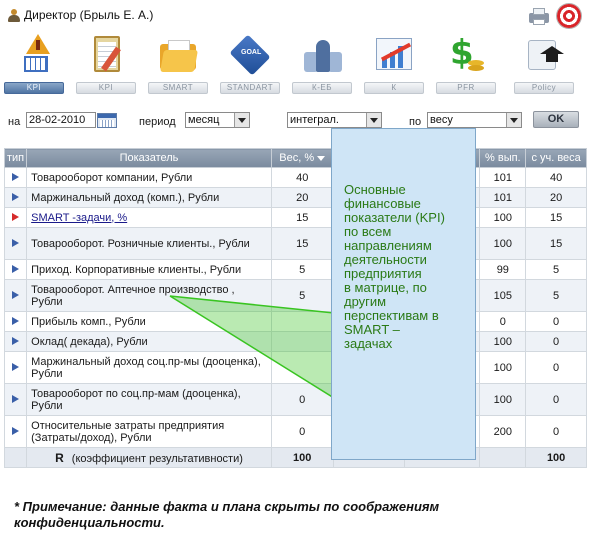 The image size is (591, 536). What do you see at coordinates (79, 218) in the screenshot?
I see `indicator-link: SMART -задачи, %` at bounding box center [79, 218].